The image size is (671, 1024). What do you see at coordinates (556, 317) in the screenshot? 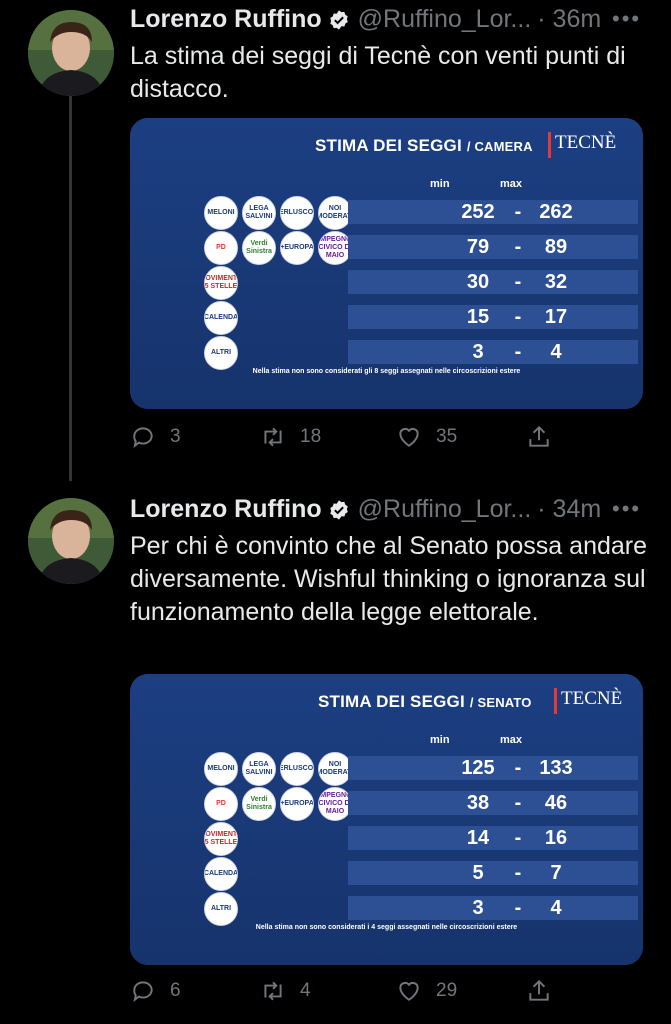
I see `seat-max: 17` at bounding box center [556, 317].